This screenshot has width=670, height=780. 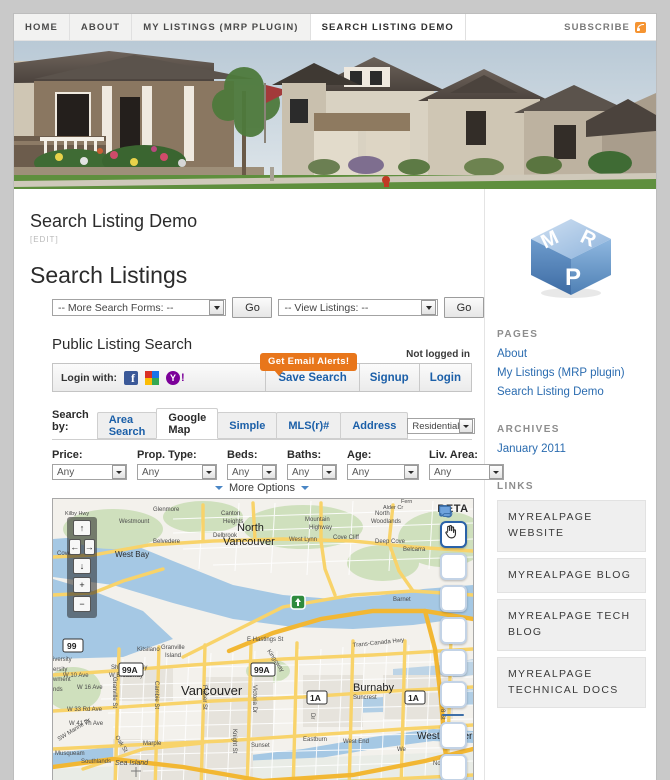 What do you see at coordinates (89, 472) in the screenshot?
I see `price-select: Any` at bounding box center [89, 472].